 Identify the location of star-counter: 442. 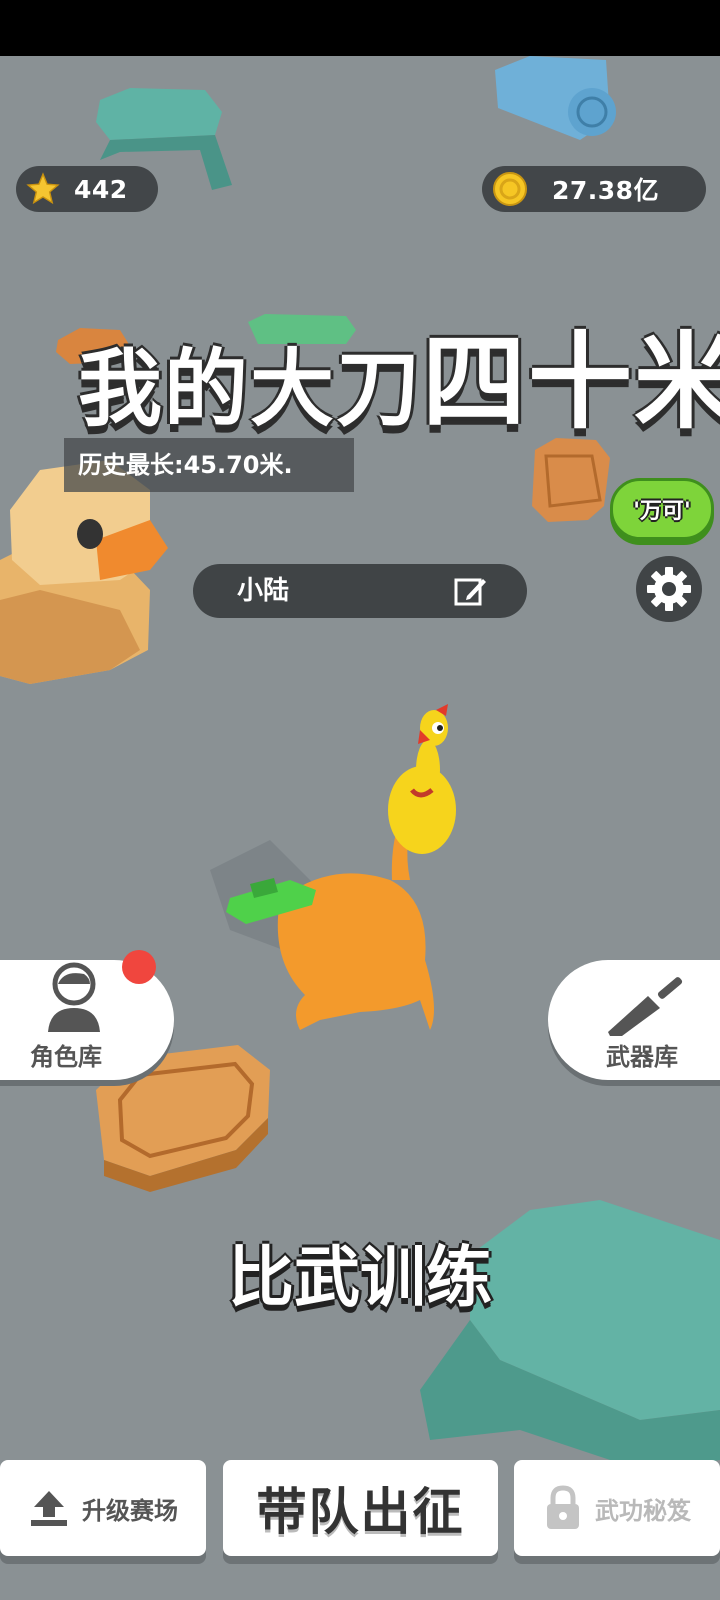
(87, 189).